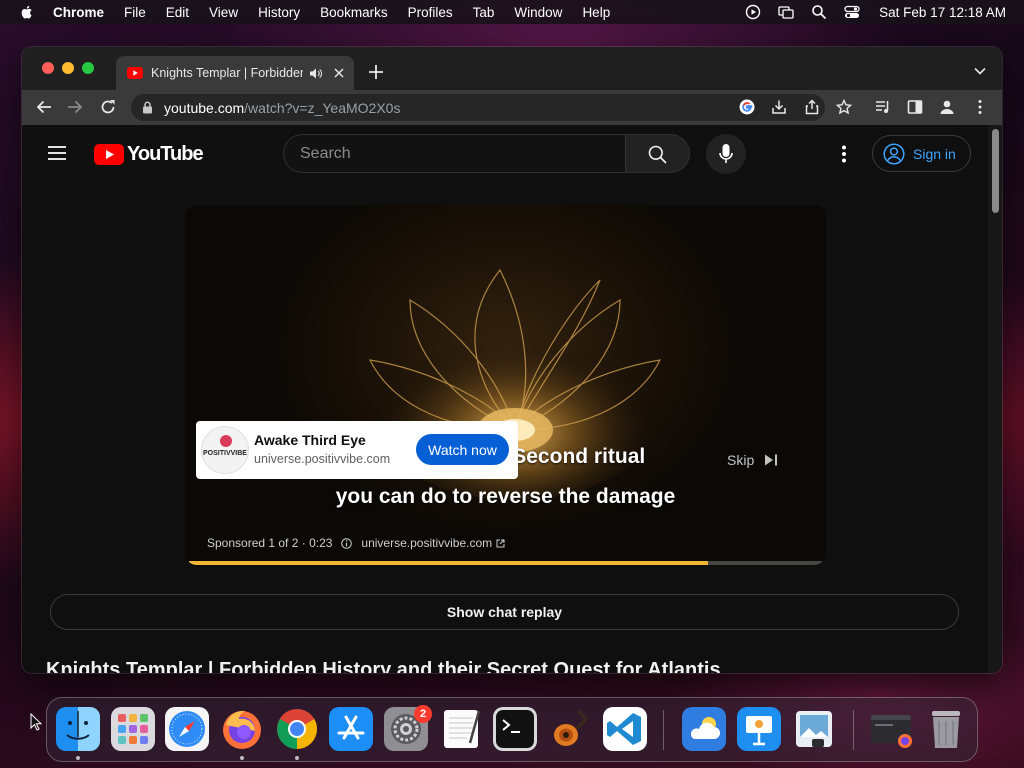 The height and width of the screenshot is (768, 1024). What do you see at coordinates (315, 73) in the screenshot?
I see `speaker-playing-icon` at bounding box center [315, 73].